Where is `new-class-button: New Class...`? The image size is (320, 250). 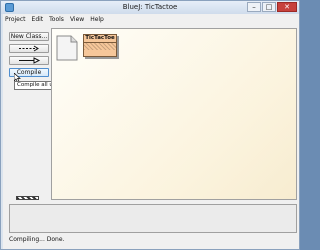
new-class-button: New Class... is located at coordinates (29, 36).